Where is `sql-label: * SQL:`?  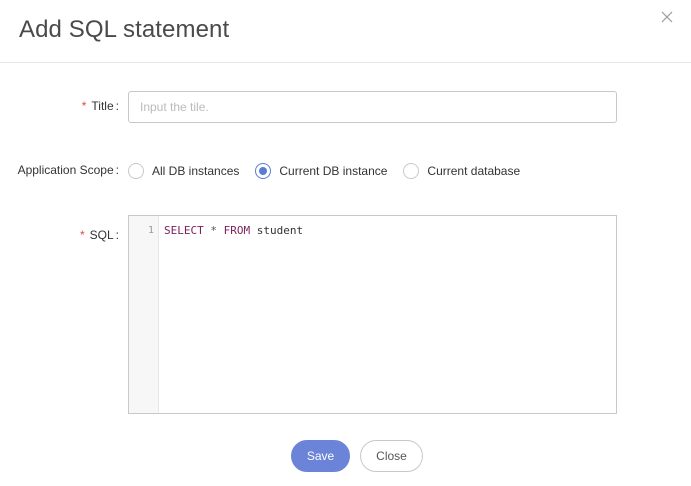
sql-label: * SQL: is located at coordinates (99, 235).